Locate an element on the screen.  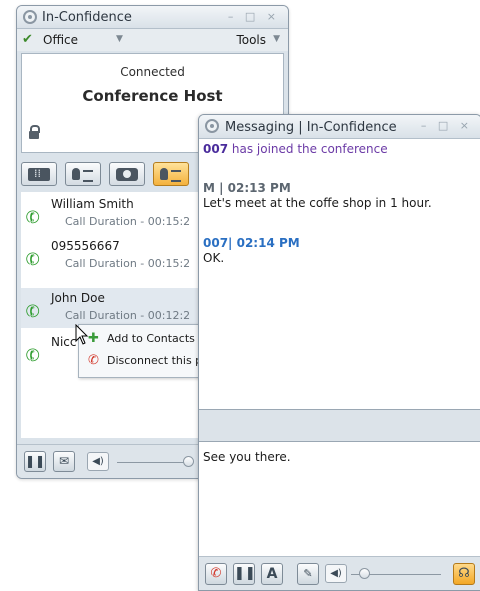
history-icon is located at coordinates (127, 174).